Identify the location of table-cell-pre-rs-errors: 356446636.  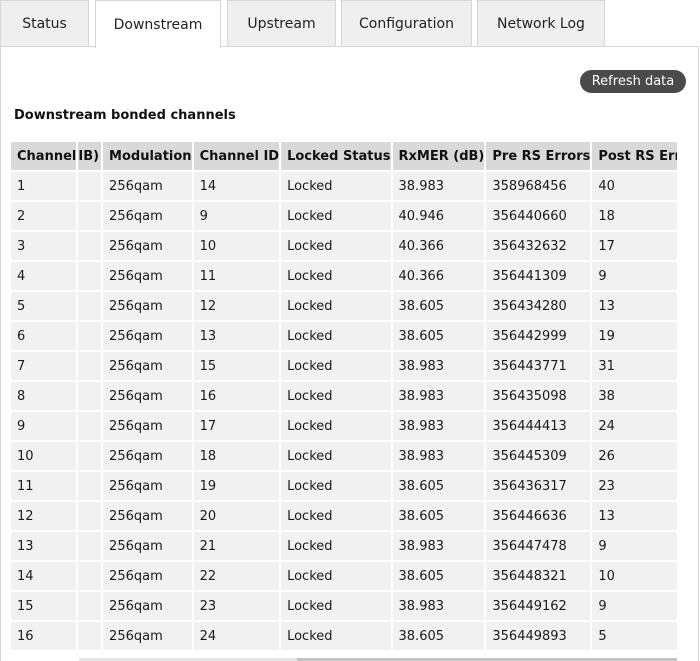
(539, 517).